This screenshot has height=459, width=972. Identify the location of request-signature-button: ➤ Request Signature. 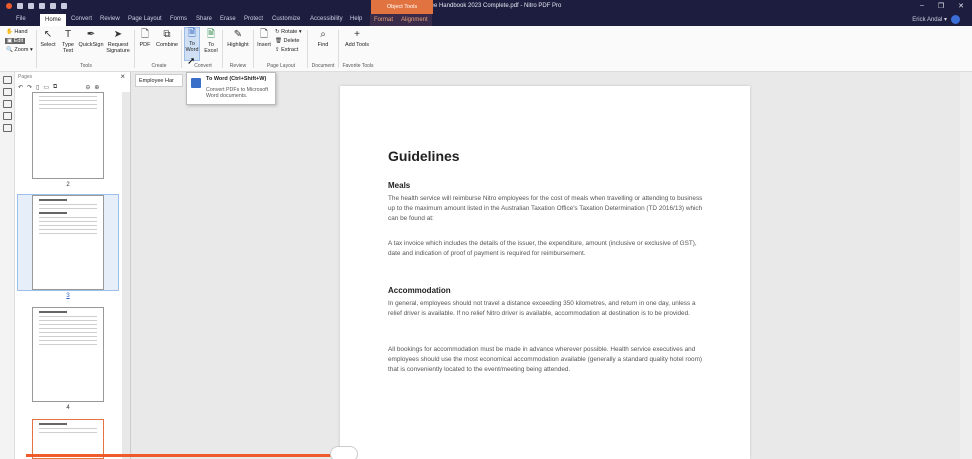
(118, 41).